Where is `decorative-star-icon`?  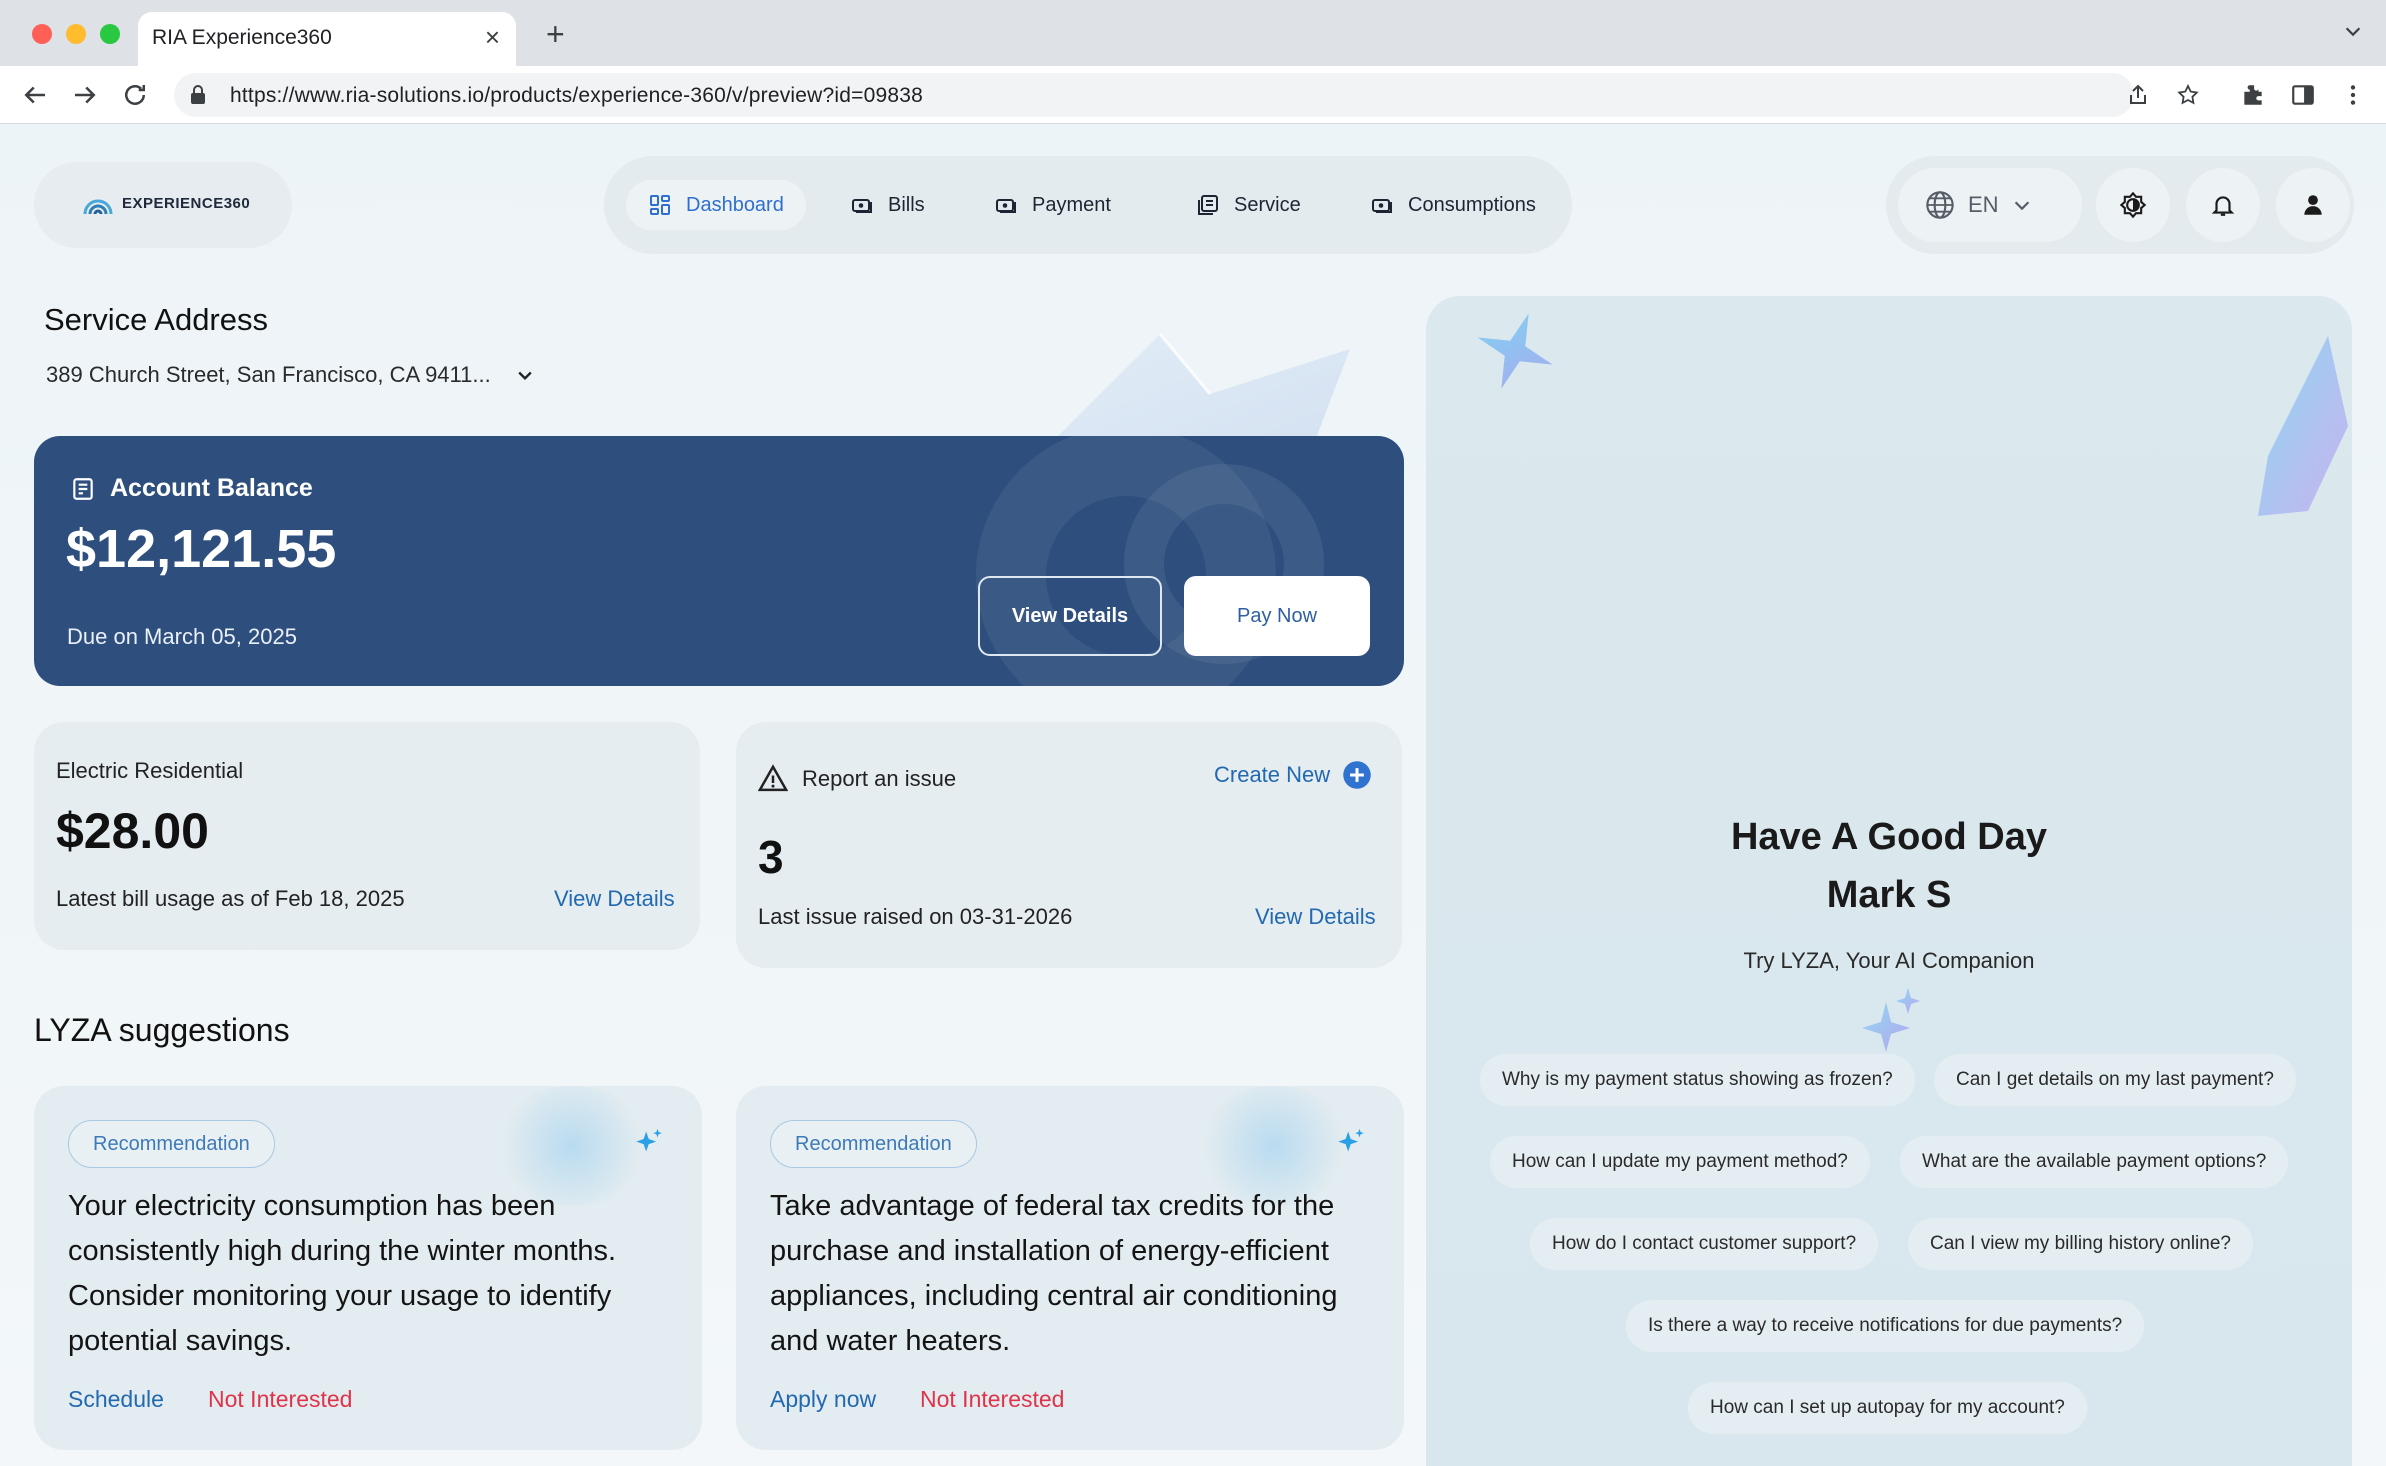
decorative-star-icon is located at coordinates (1515, 351).